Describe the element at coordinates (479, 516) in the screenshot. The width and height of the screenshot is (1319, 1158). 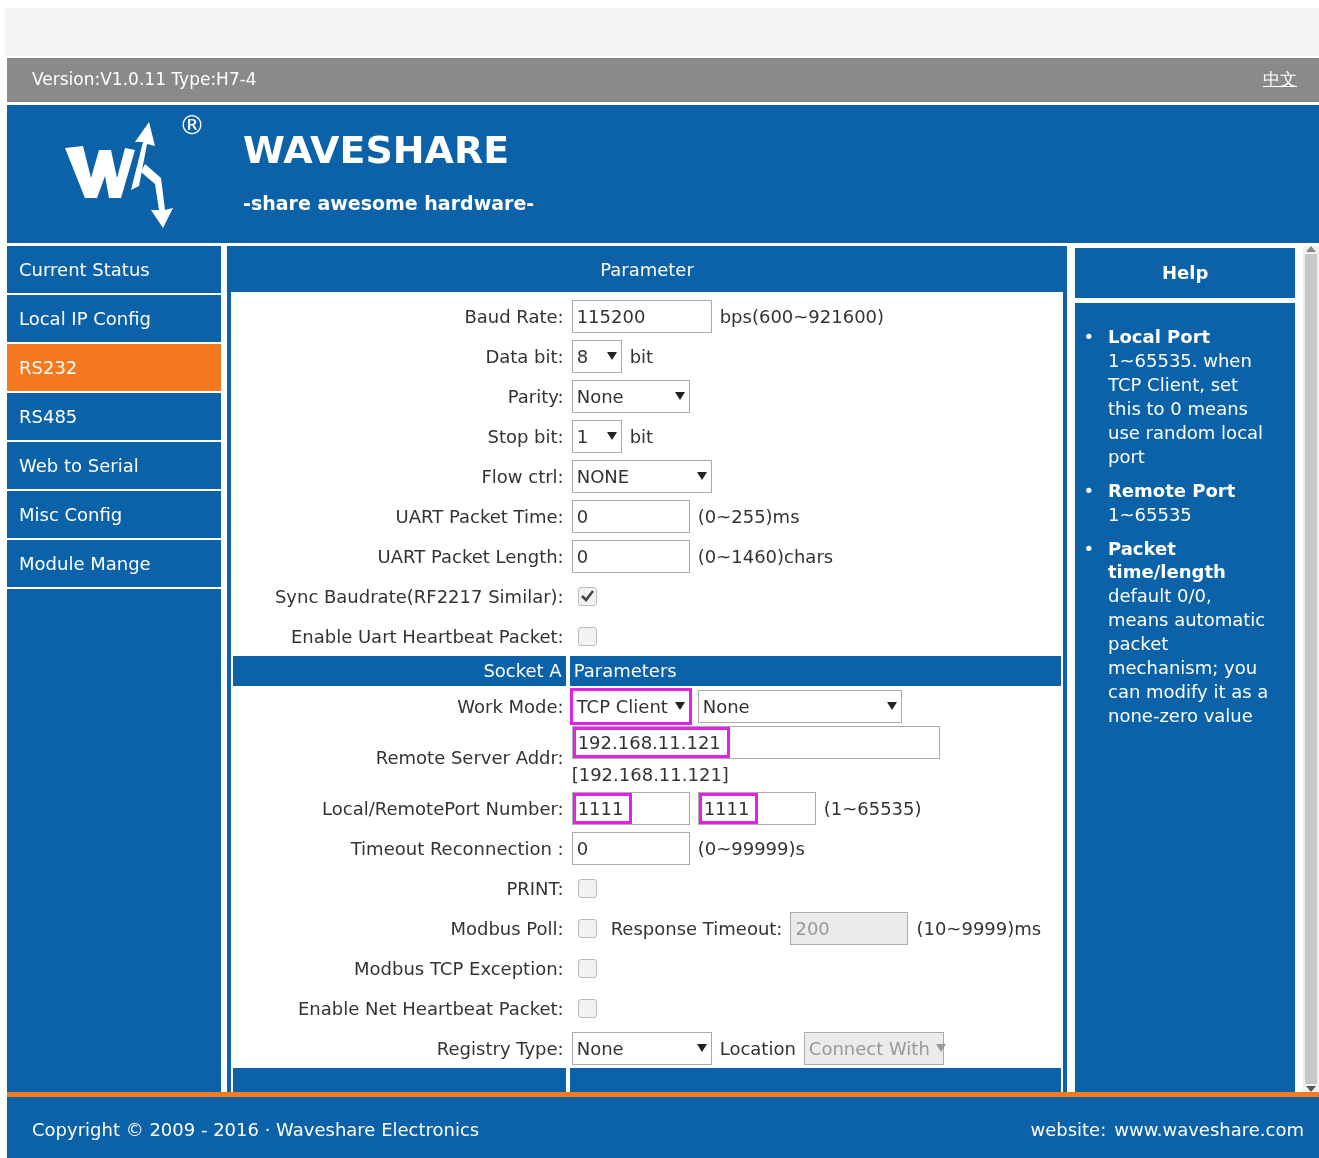
I see `field-label: UART Packet Time:` at that location.